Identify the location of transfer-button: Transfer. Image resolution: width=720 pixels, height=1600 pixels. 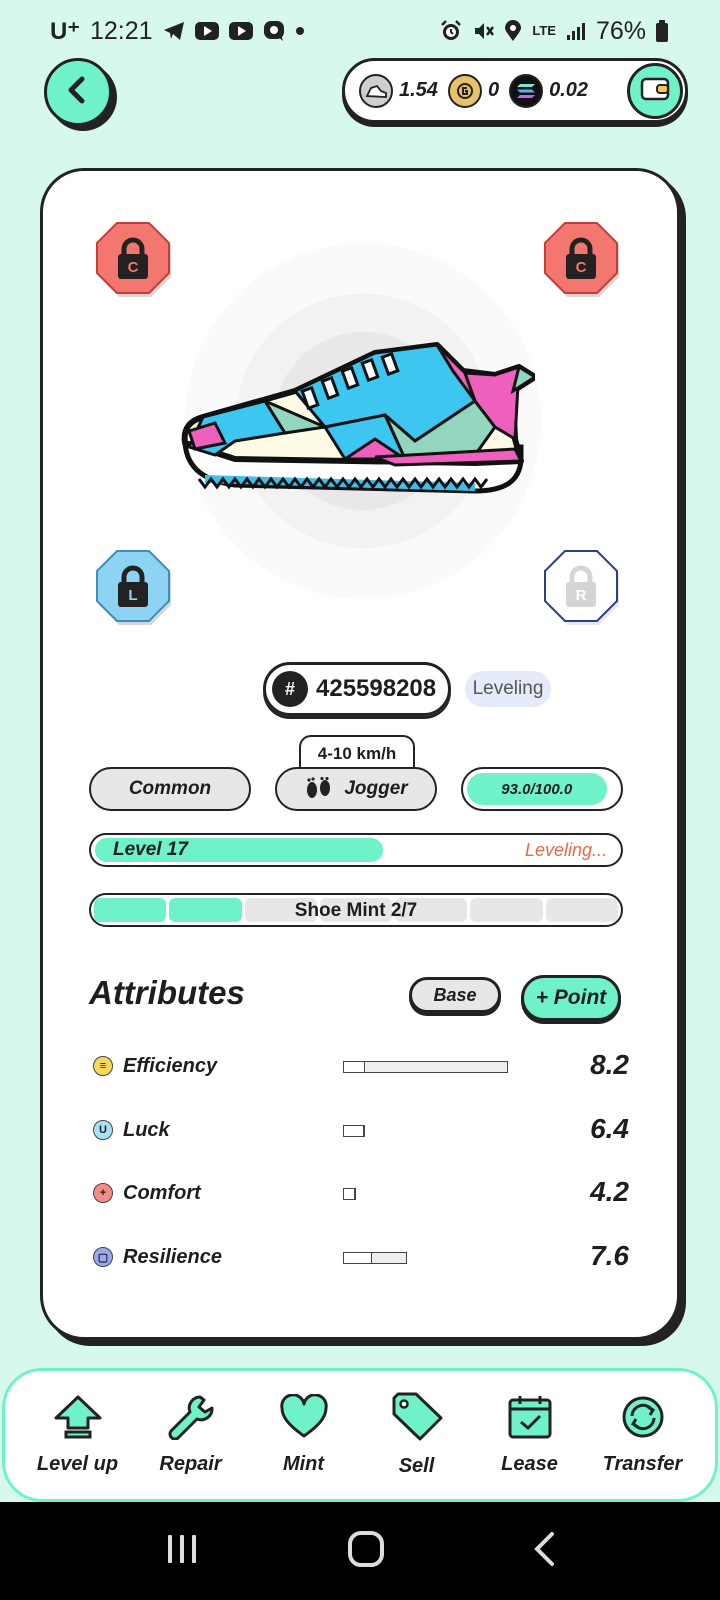
(643, 1435).